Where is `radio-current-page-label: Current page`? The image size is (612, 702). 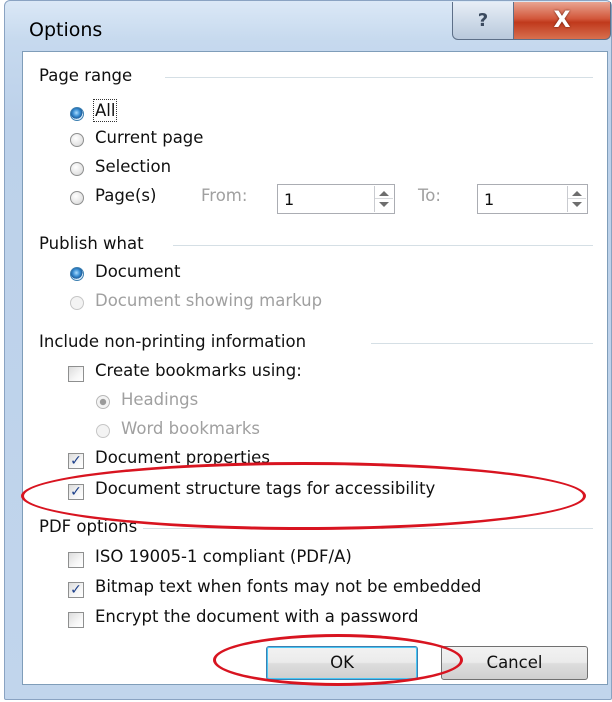
radio-current-page-label: Current page is located at coordinates (149, 137).